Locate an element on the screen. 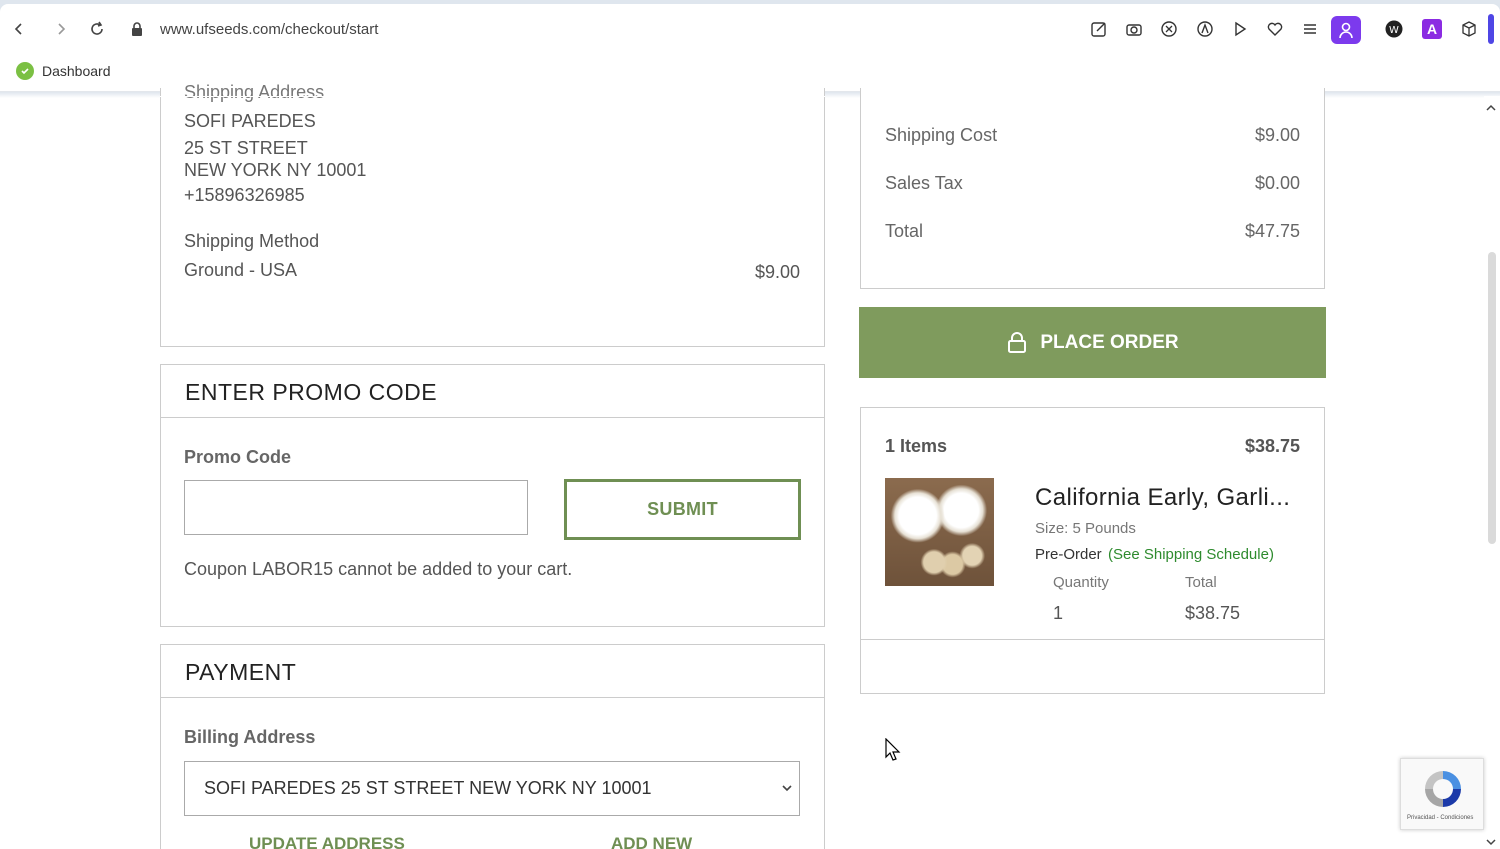 The image size is (1500, 849). place-order-button: PLACE ORDER is located at coordinates (1092, 342).